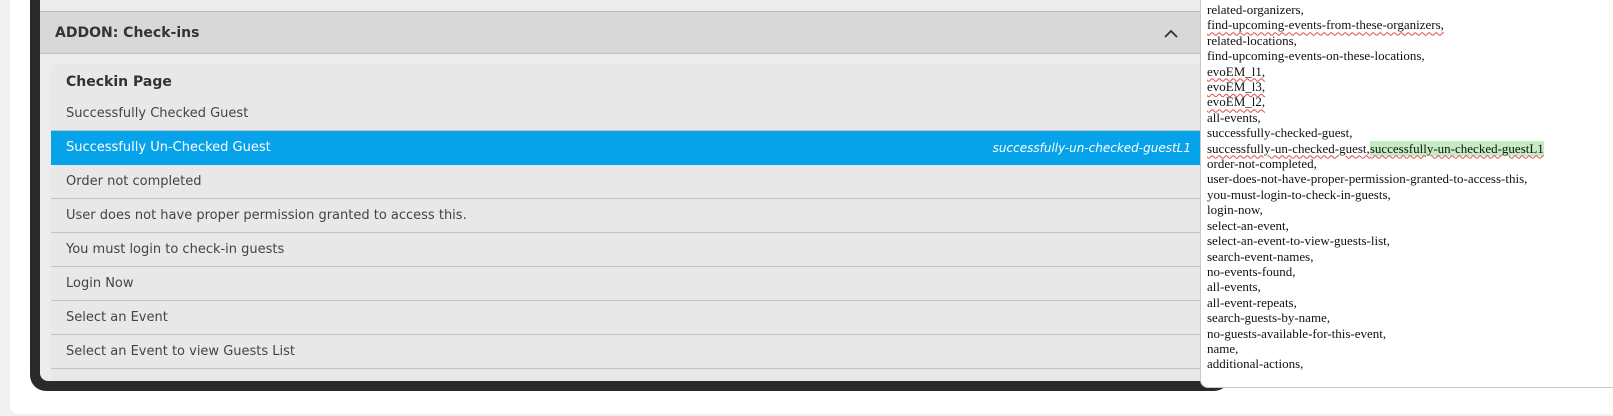 The height and width of the screenshot is (416, 1613). I want to click on textarea-line: evoEM_l3,, so click(1236, 87).